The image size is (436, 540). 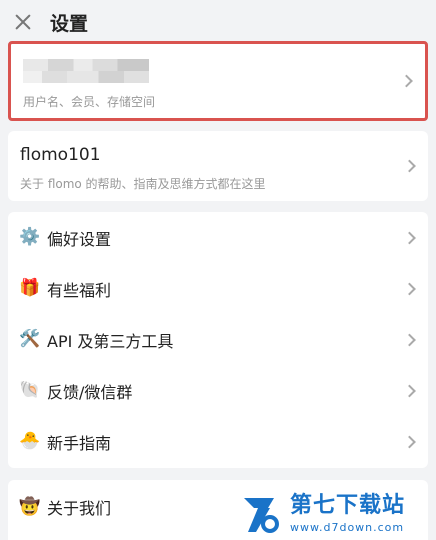 What do you see at coordinates (69, 23) in the screenshot?
I see `page-title: 设置` at bounding box center [69, 23].